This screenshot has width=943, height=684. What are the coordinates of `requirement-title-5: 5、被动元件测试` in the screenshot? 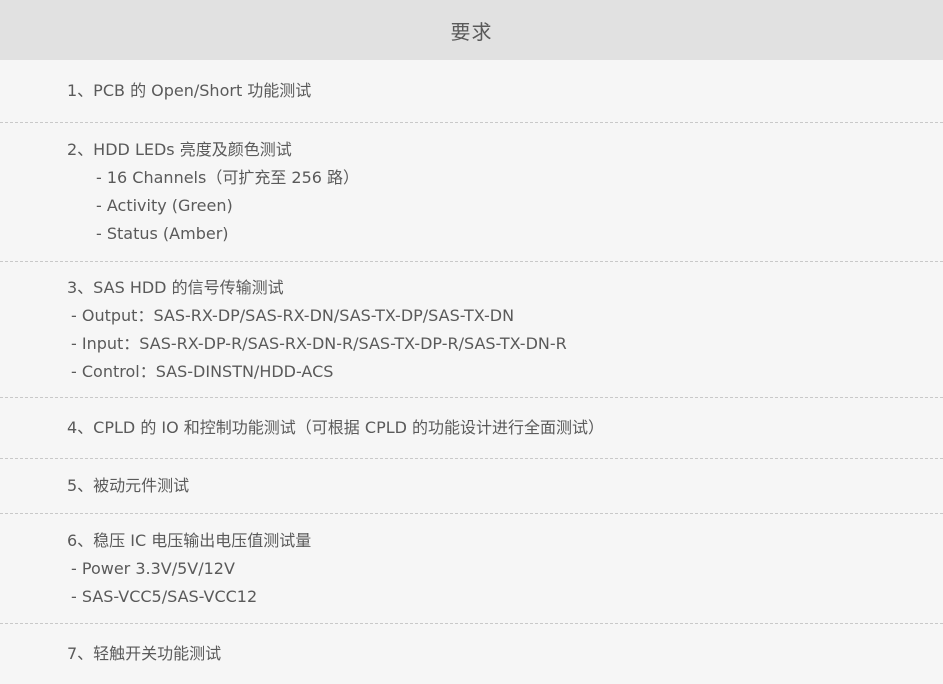 It's located at (128, 485).